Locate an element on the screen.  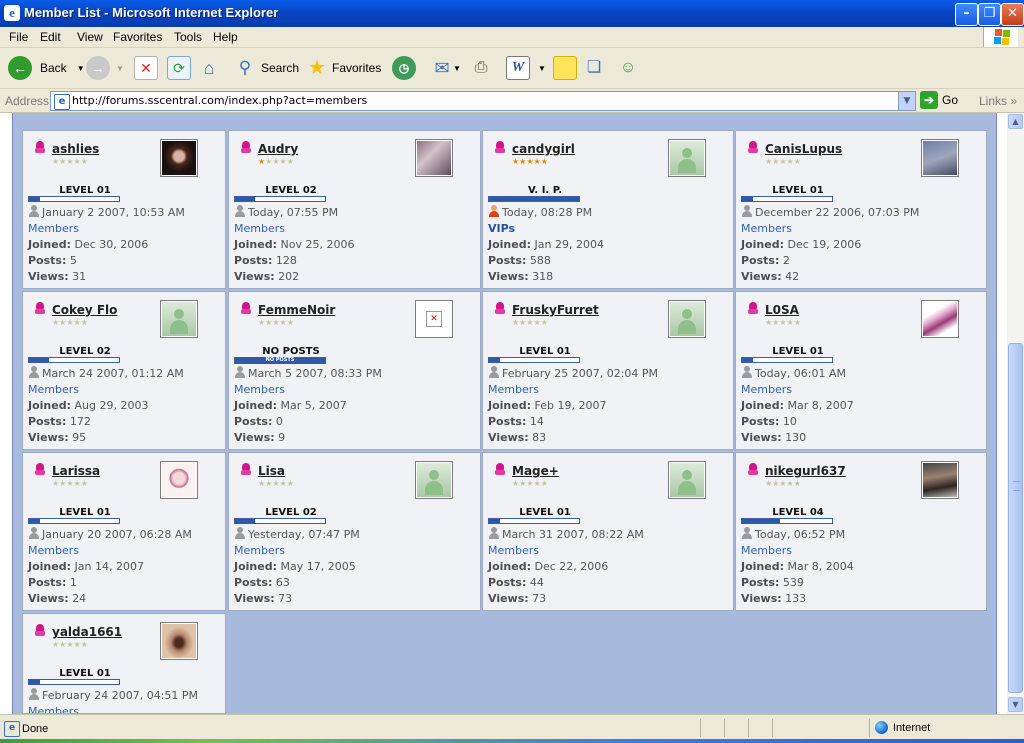
member-name-link: Lisa is located at coordinates (271, 471).